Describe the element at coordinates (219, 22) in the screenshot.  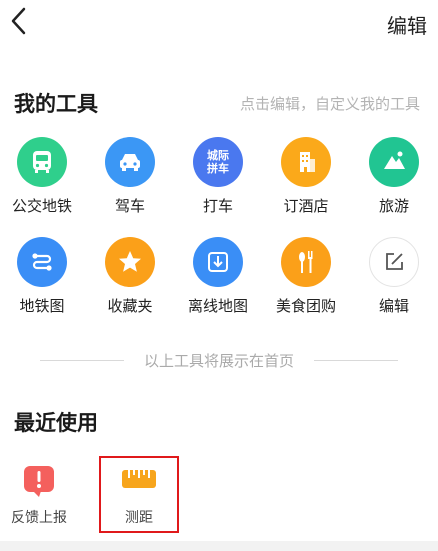
I see `top-bar: 编辑` at that location.